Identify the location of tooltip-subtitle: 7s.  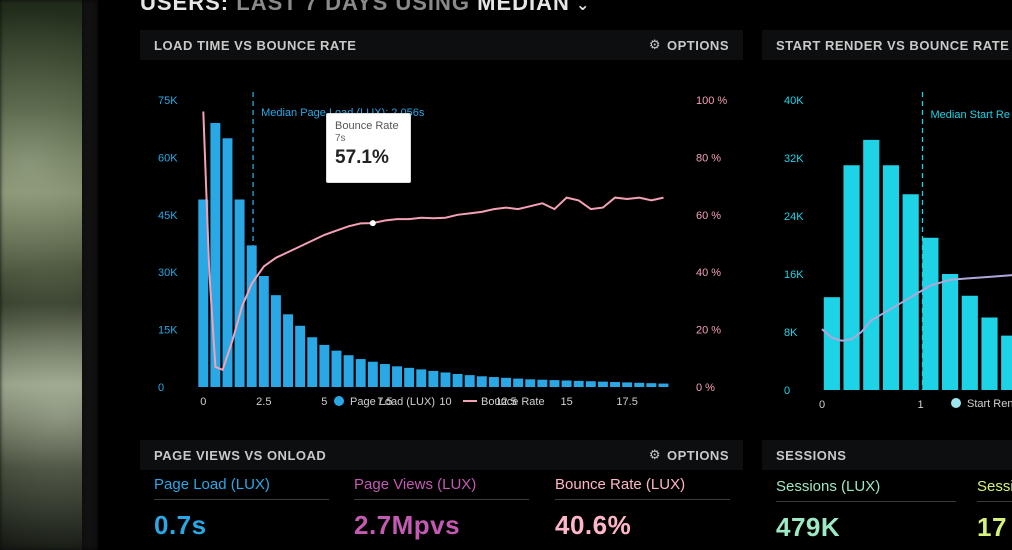
(340, 138).